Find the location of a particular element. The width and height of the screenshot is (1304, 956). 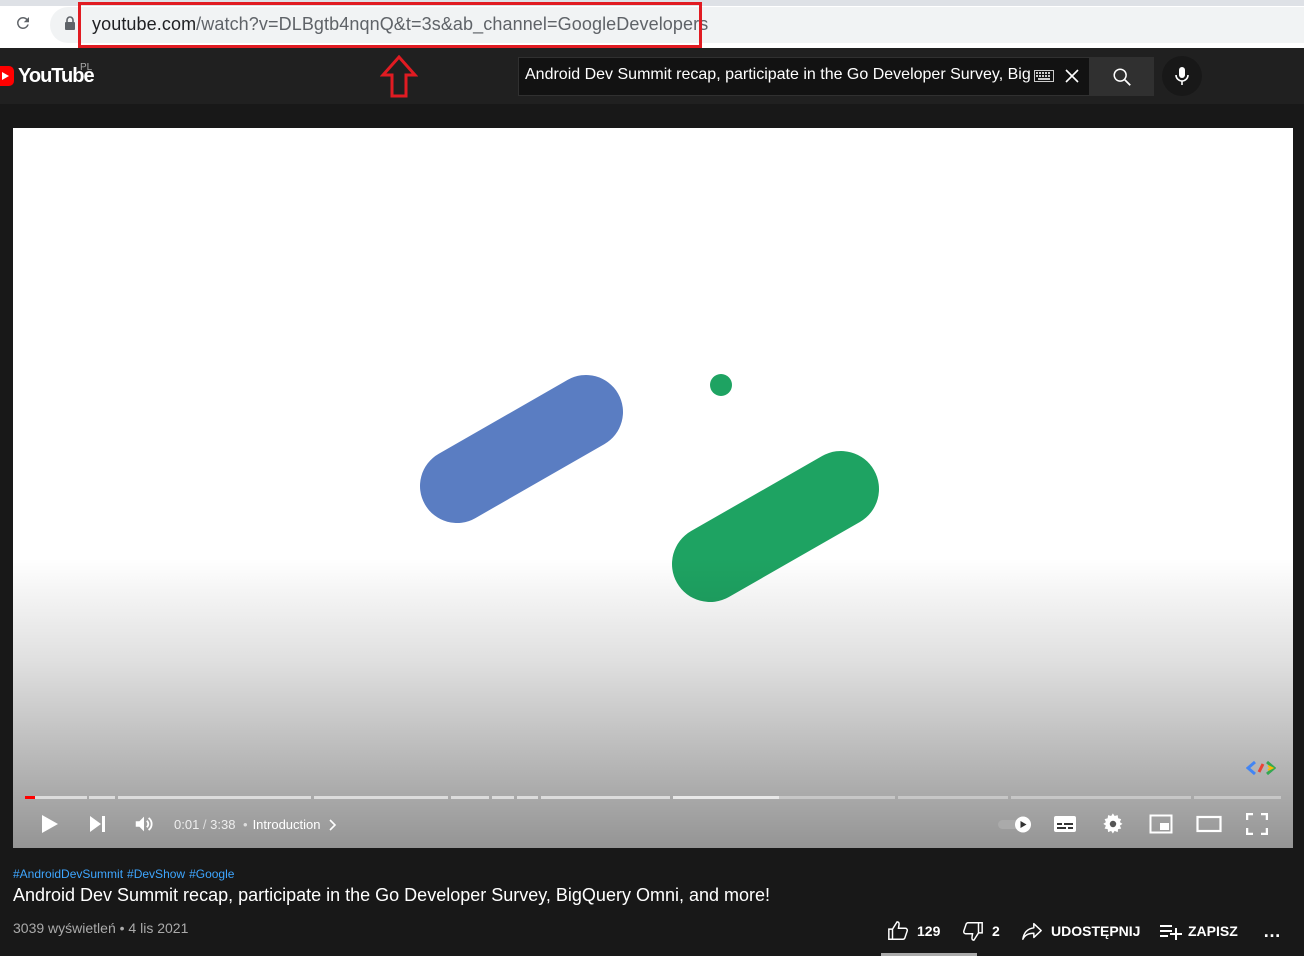

close-icon is located at coordinates (1072, 78).